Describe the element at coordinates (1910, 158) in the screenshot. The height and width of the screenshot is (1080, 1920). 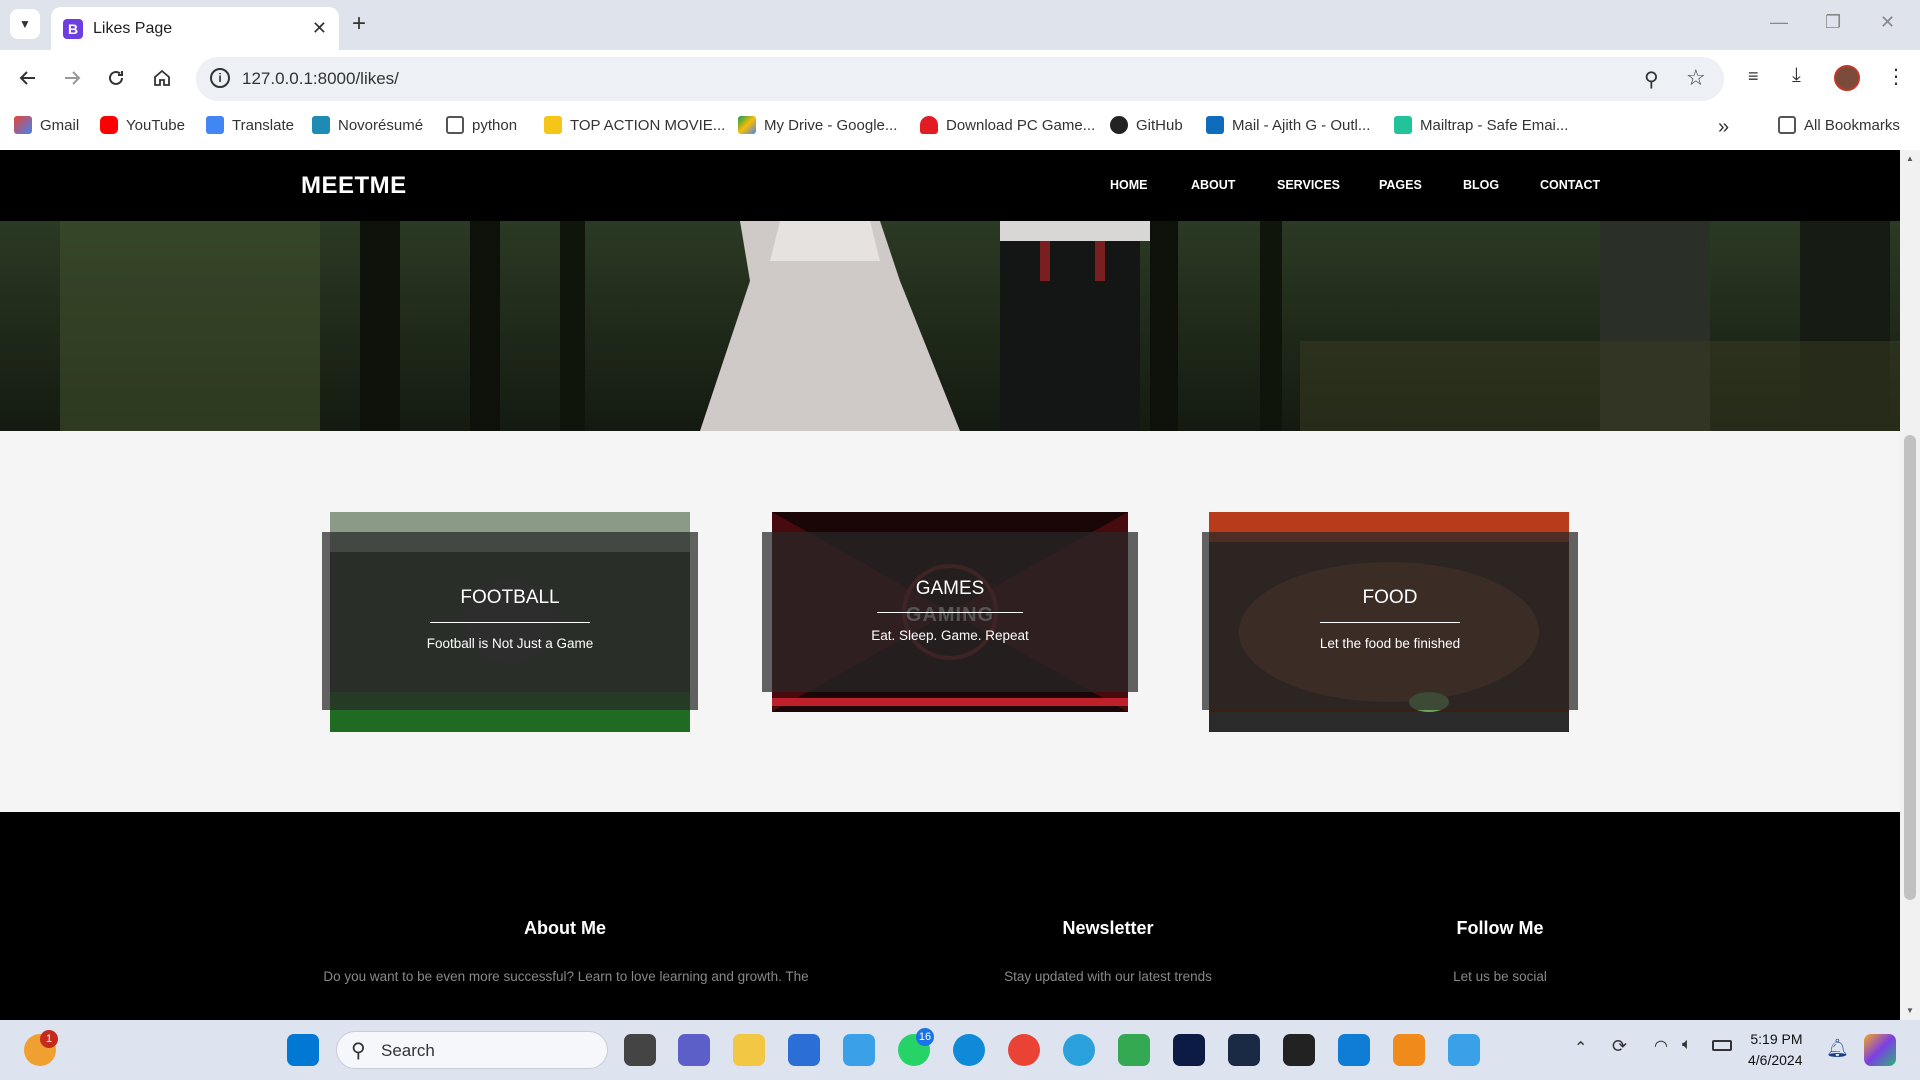
I see `scroll-up-icon: ▲` at that location.